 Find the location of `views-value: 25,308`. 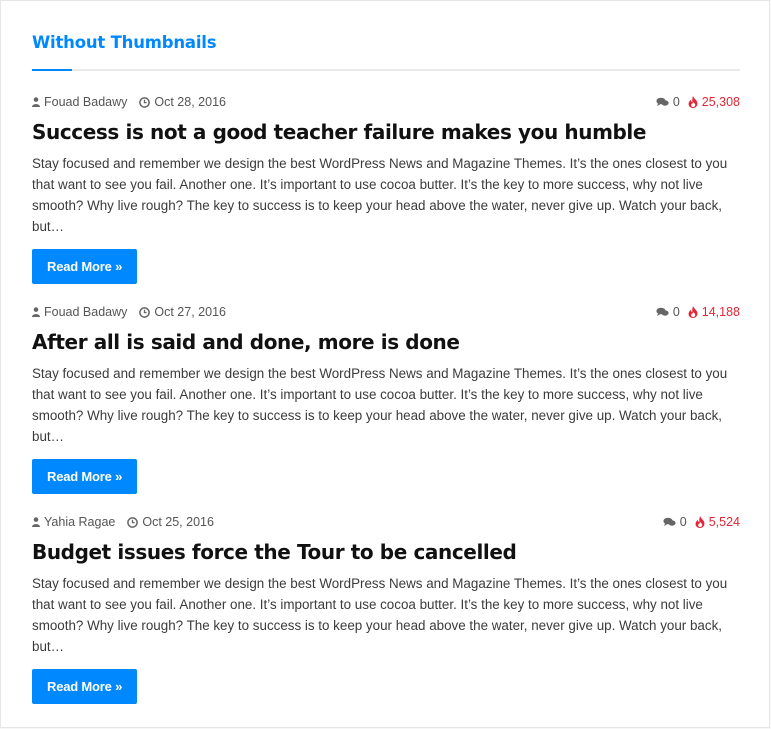

views-value: 25,308 is located at coordinates (720, 102).